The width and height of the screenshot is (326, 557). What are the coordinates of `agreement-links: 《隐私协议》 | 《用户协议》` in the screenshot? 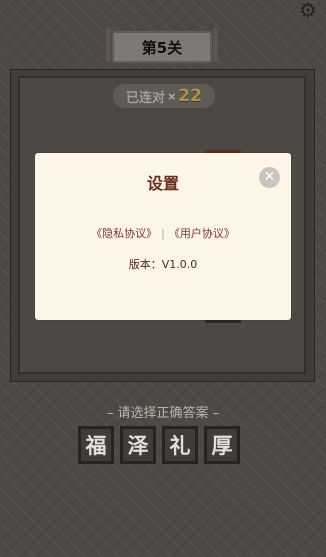 It's located at (163, 233).